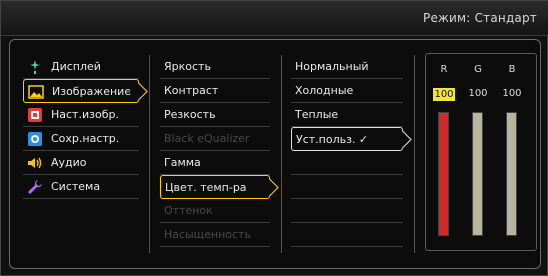 This screenshot has width=548, height=276. I want to click on main-menu-item-picture-settings: Наст.изобр., so click(81, 115).